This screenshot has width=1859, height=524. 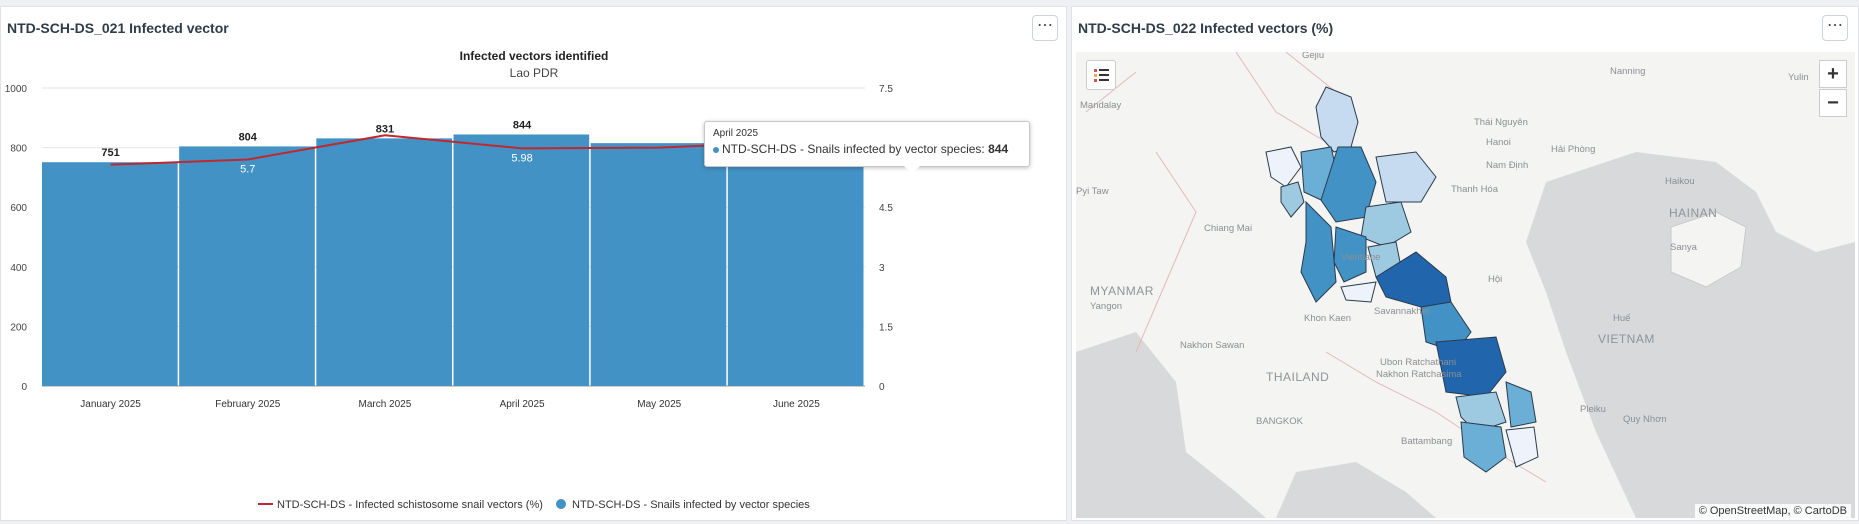 I want to click on map-label: THAILAND, so click(x=1298, y=377).